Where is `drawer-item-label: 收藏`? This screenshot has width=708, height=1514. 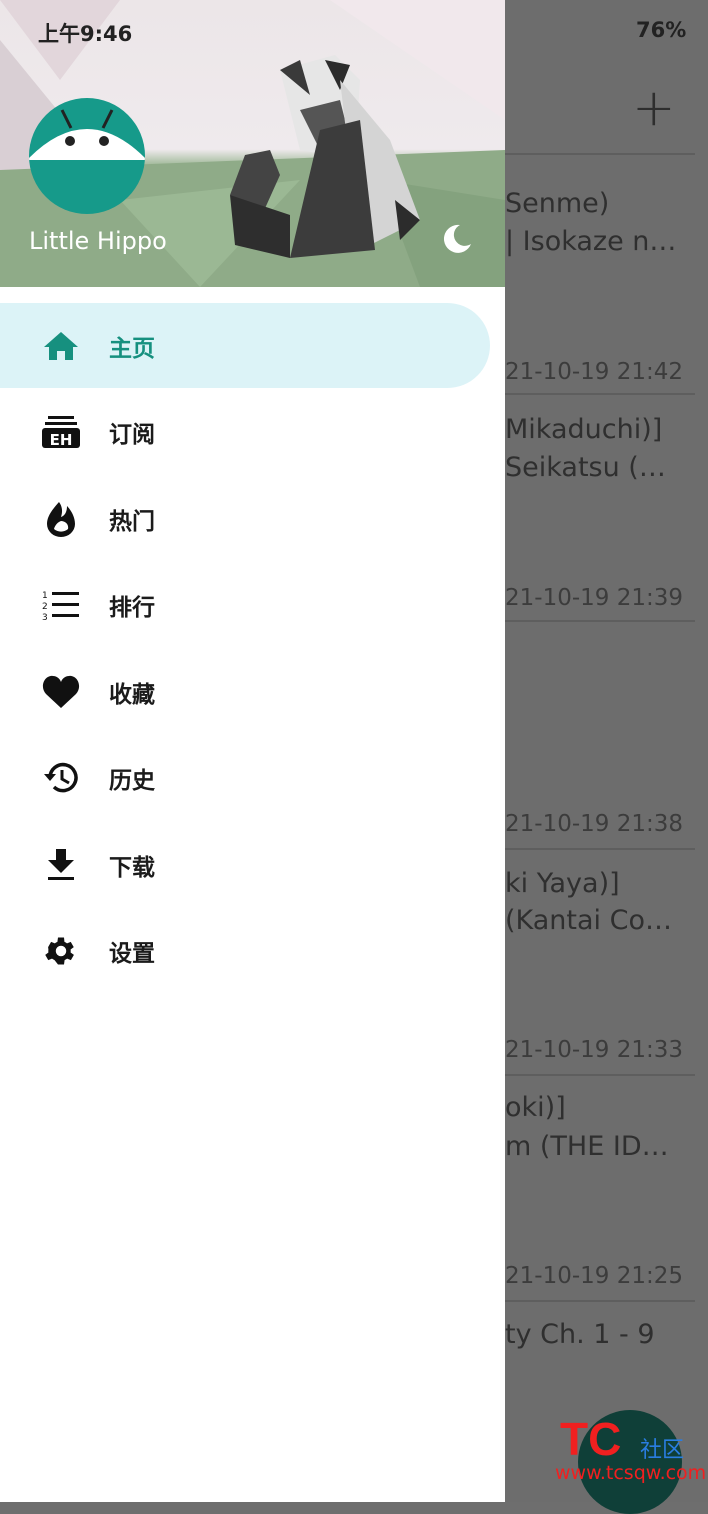 drawer-item-label: 收藏 is located at coordinates (132, 694).